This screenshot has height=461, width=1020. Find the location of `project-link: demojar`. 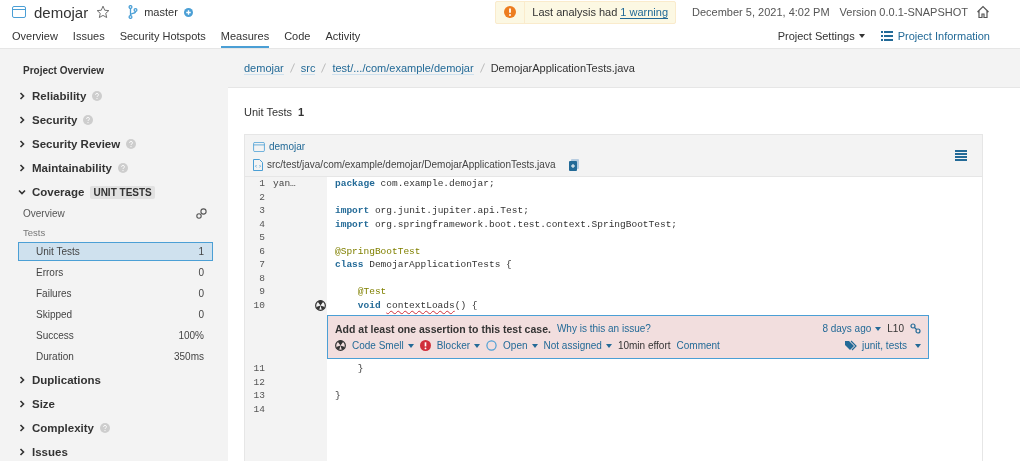

project-link: demojar is located at coordinates (287, 146).